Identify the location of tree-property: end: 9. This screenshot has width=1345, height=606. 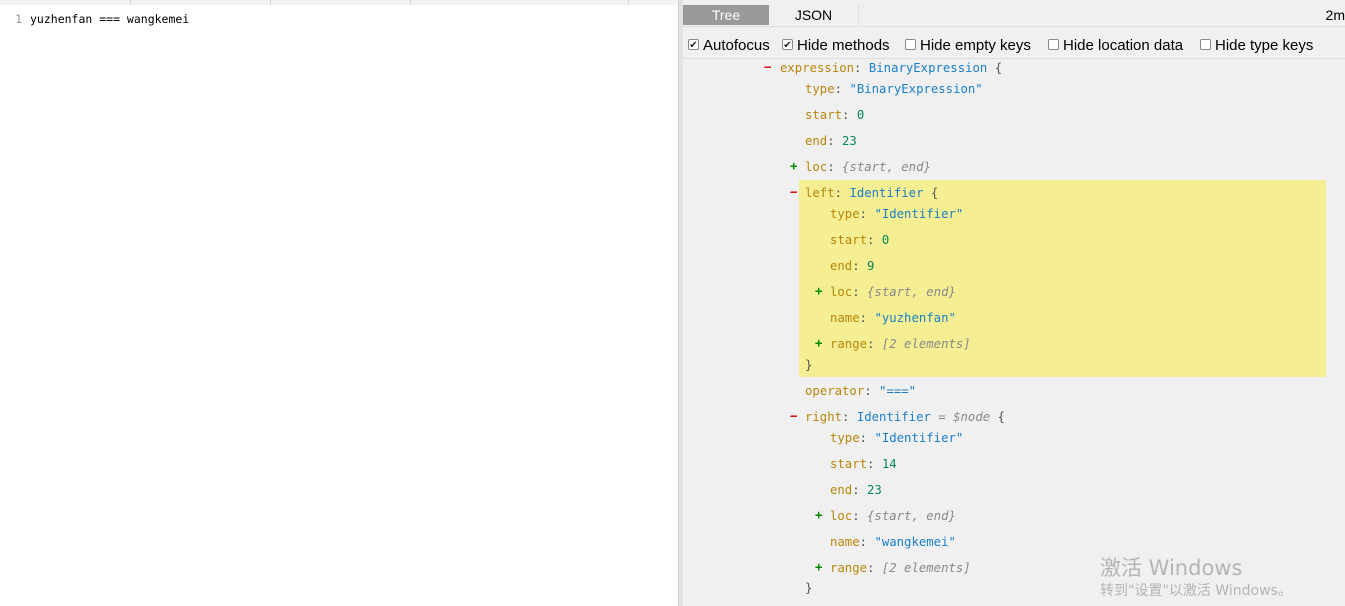
(852, 266).